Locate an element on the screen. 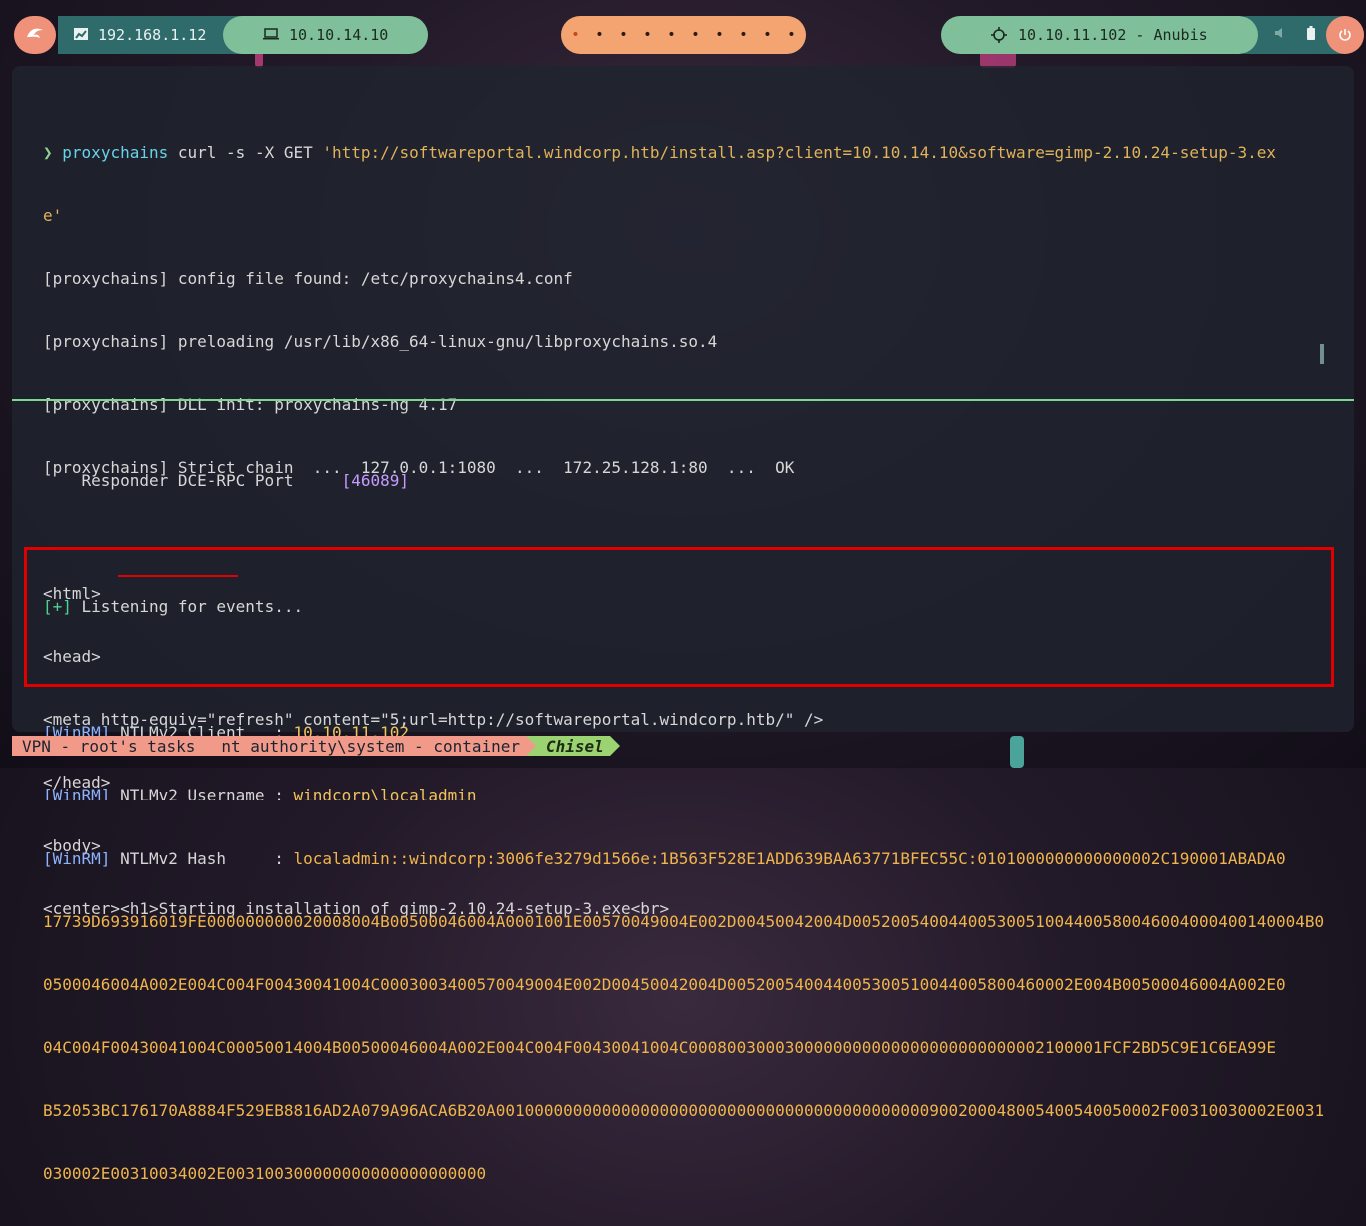  vpn-ip: 10.10.14.10 is located at coordinates (339, 35).